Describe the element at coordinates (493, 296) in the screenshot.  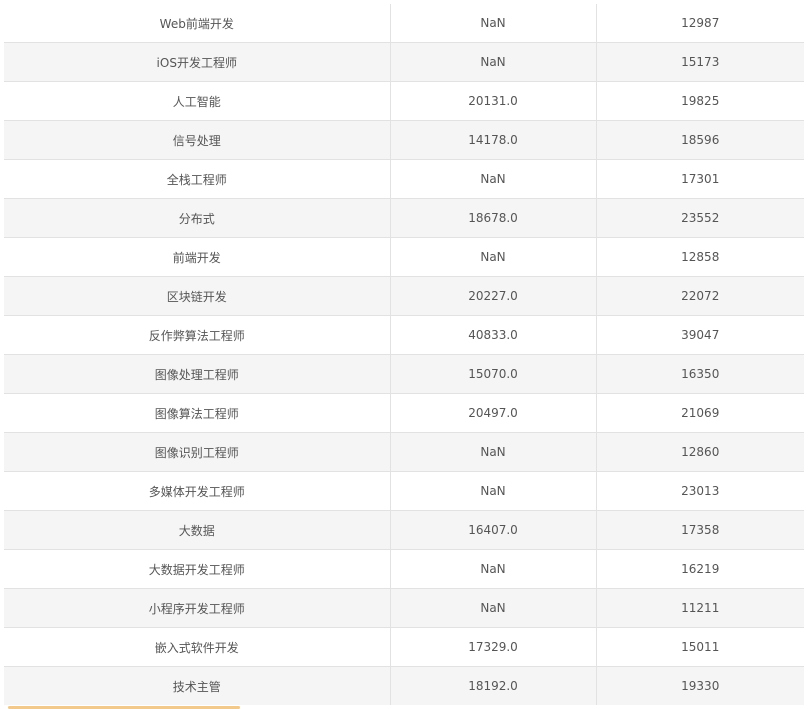
I see `value-a-cell: 20227.0` at that location.